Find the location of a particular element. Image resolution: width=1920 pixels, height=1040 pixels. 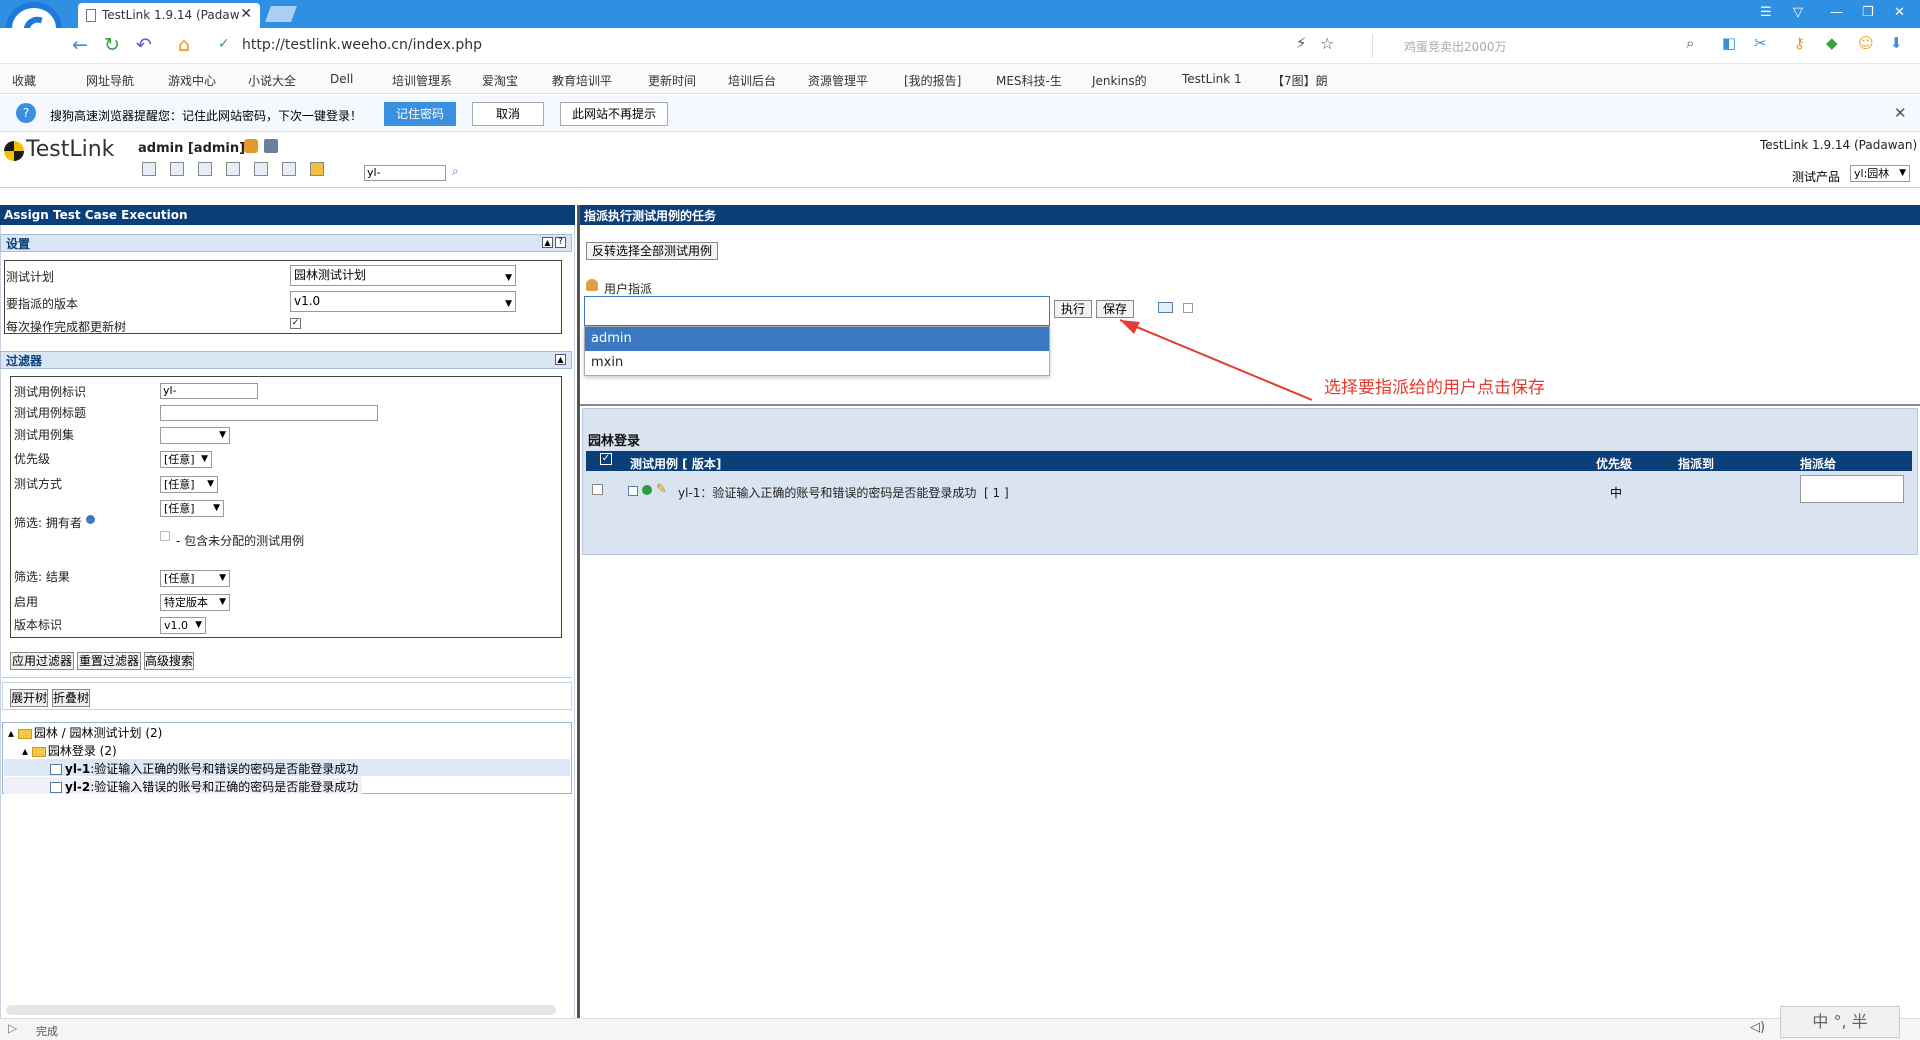

tree-suite-node: ▴ 园林登录 (2) is located at coordinates (69, 750).